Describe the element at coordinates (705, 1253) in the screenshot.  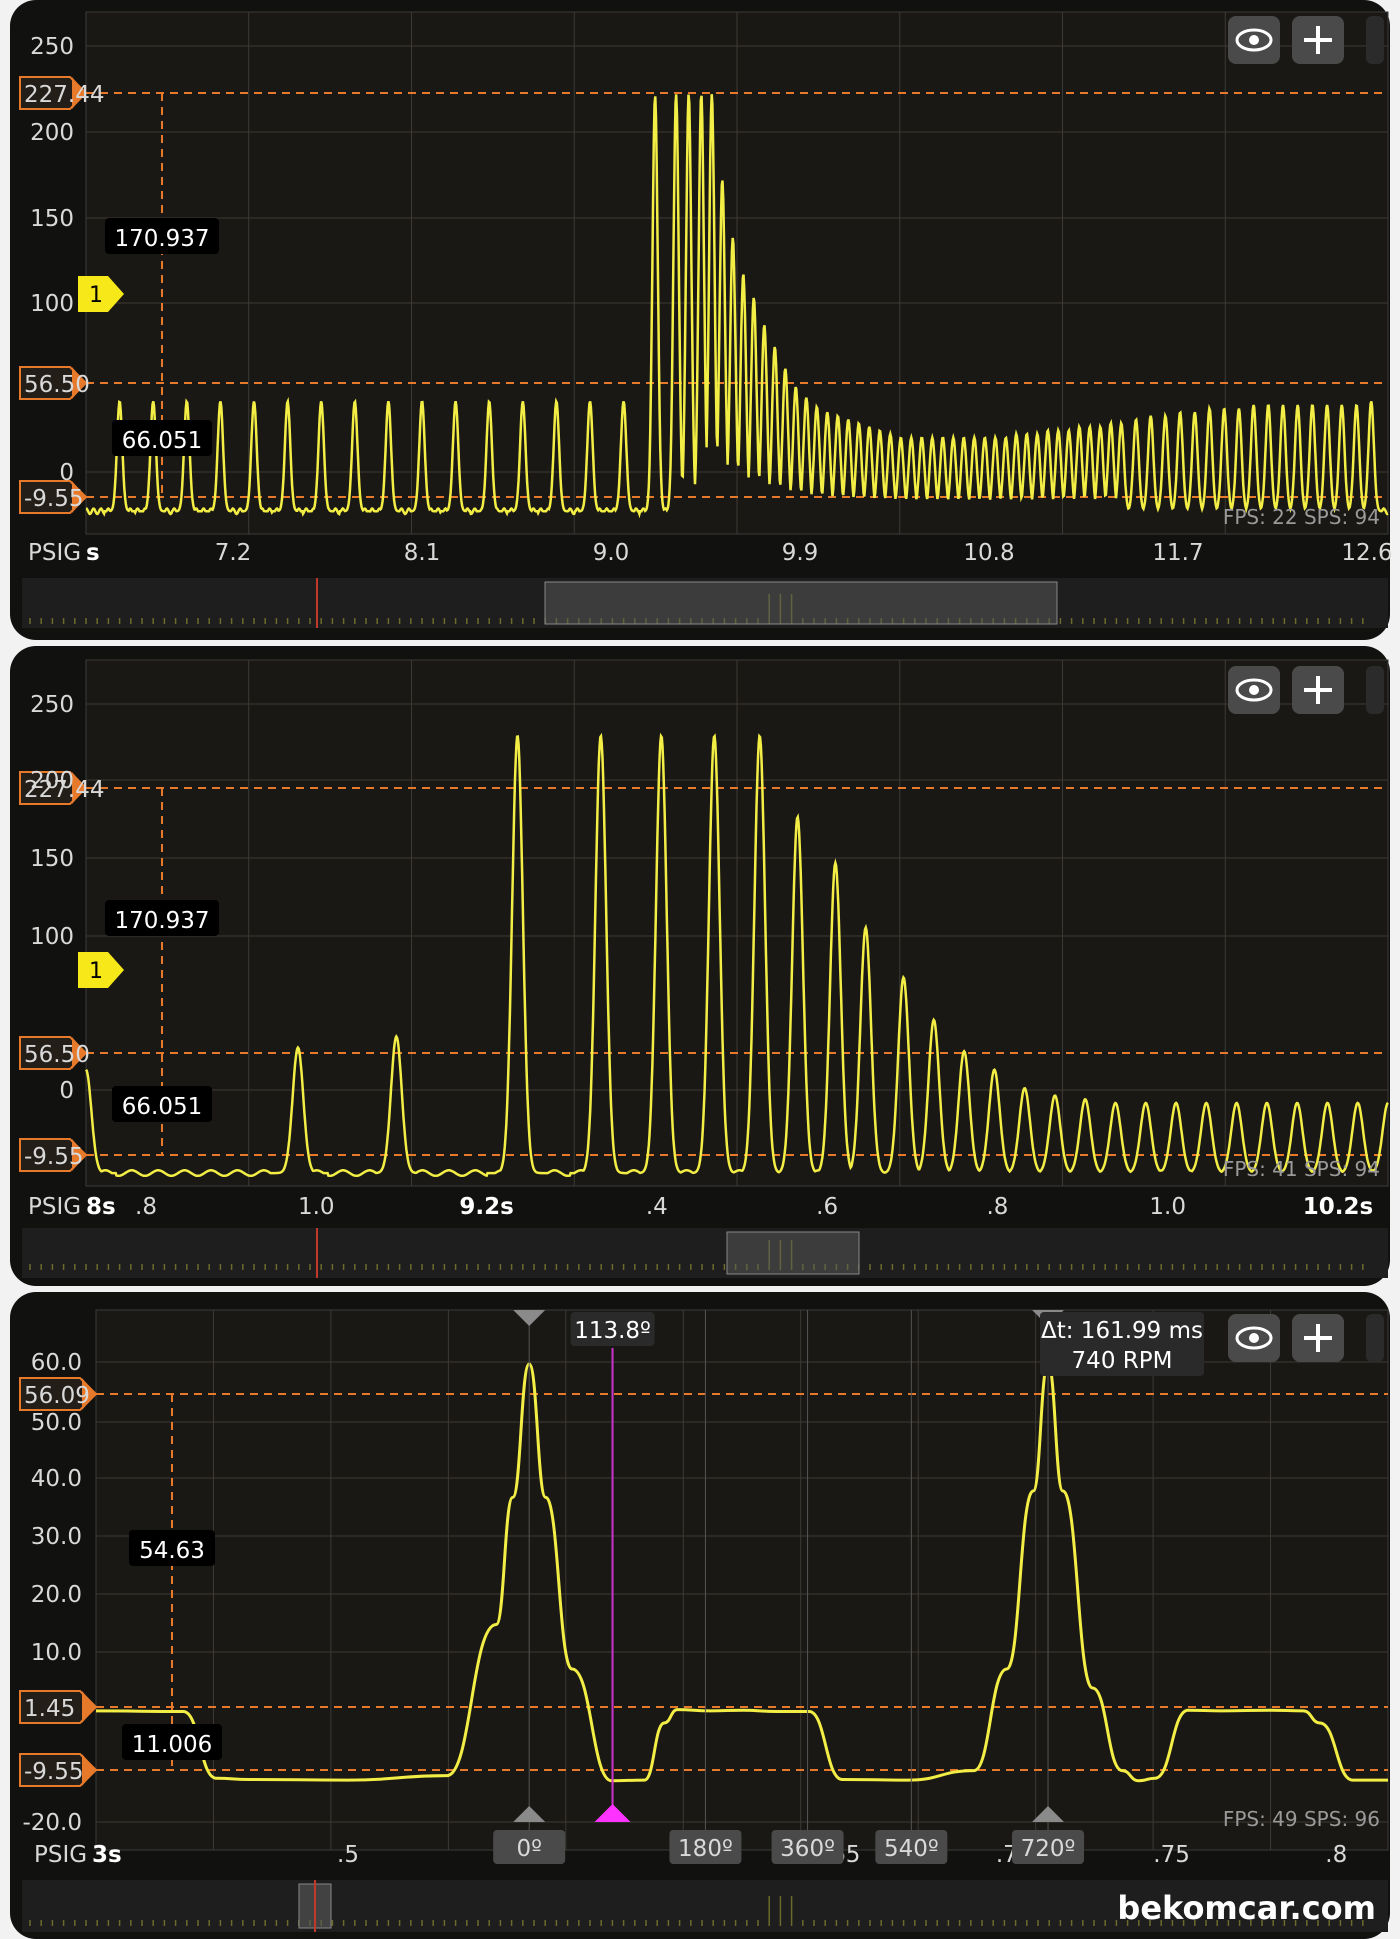
I see `timeline-scroller` at that location.